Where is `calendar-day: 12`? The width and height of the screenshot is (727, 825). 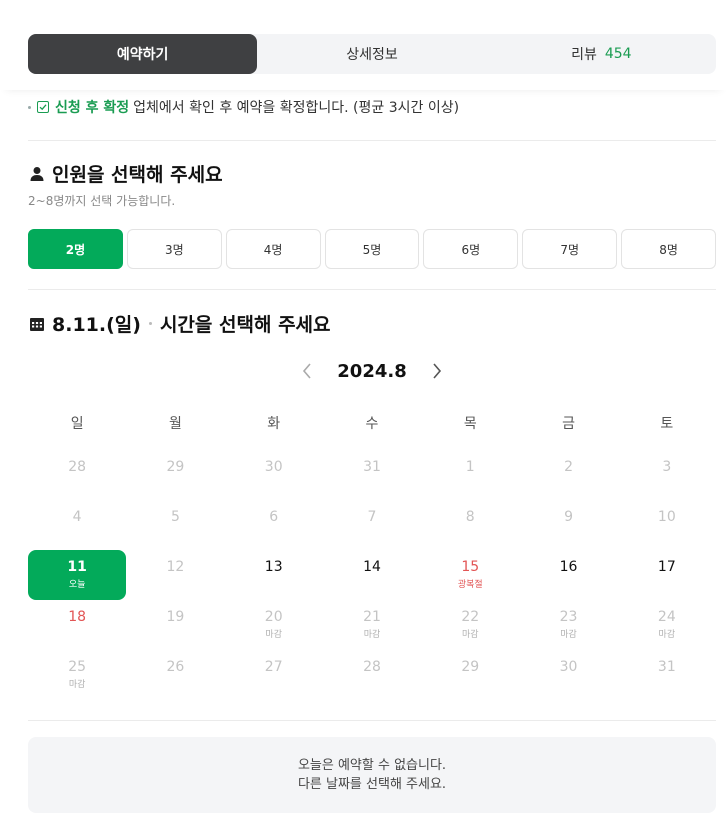 calendar-day: 12 is located at coordinates (175, 575).